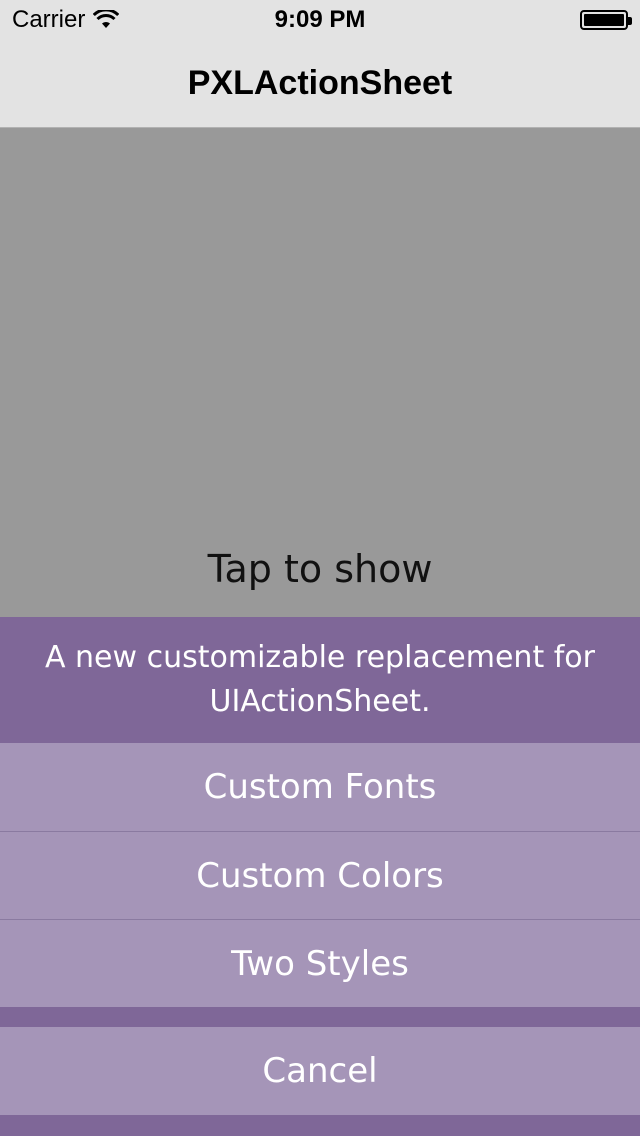 The width and height of the screenshot is (640, 1136). I want to click on status-bar: Carrier 9:09 PM, so click(320, 20).